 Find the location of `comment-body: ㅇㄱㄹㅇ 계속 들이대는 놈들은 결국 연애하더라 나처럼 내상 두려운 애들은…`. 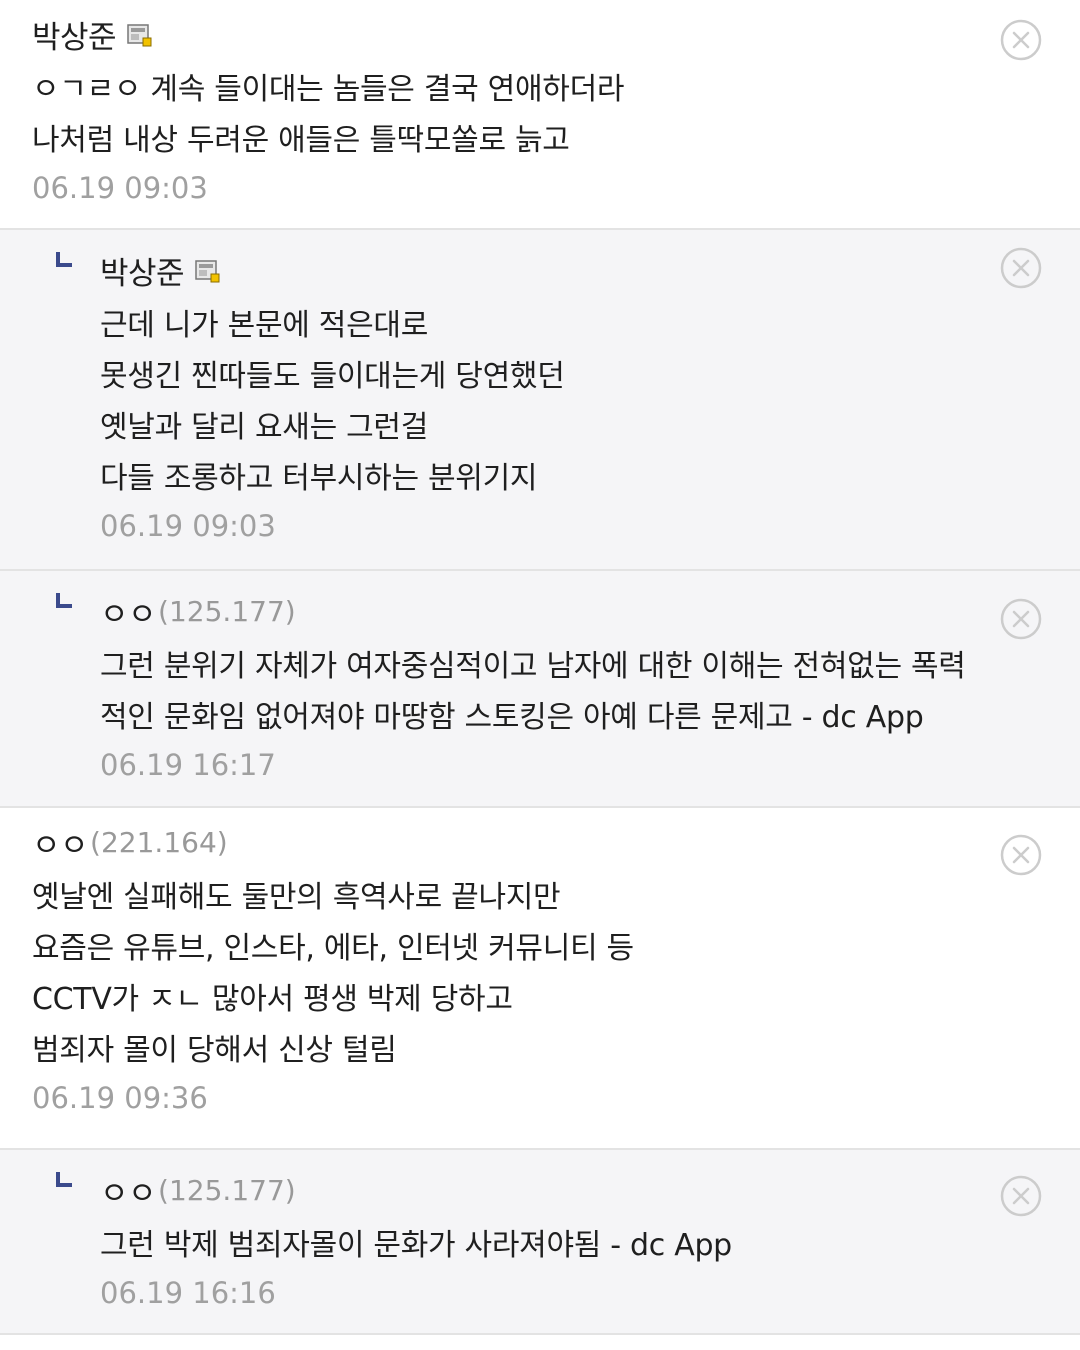

comment-body: ㅇㄱㄹㅇ 계속 들이대는 놈들은 결국 연애하더라 나처럼 내상 두려운 애들은… is located at coordinates (541, 115).